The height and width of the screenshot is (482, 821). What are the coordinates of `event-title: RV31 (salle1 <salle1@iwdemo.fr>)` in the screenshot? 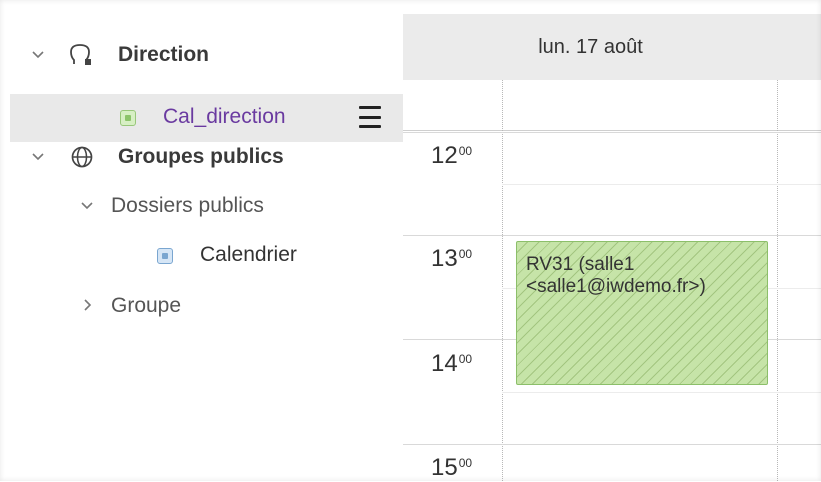 It's located at (616, 275).